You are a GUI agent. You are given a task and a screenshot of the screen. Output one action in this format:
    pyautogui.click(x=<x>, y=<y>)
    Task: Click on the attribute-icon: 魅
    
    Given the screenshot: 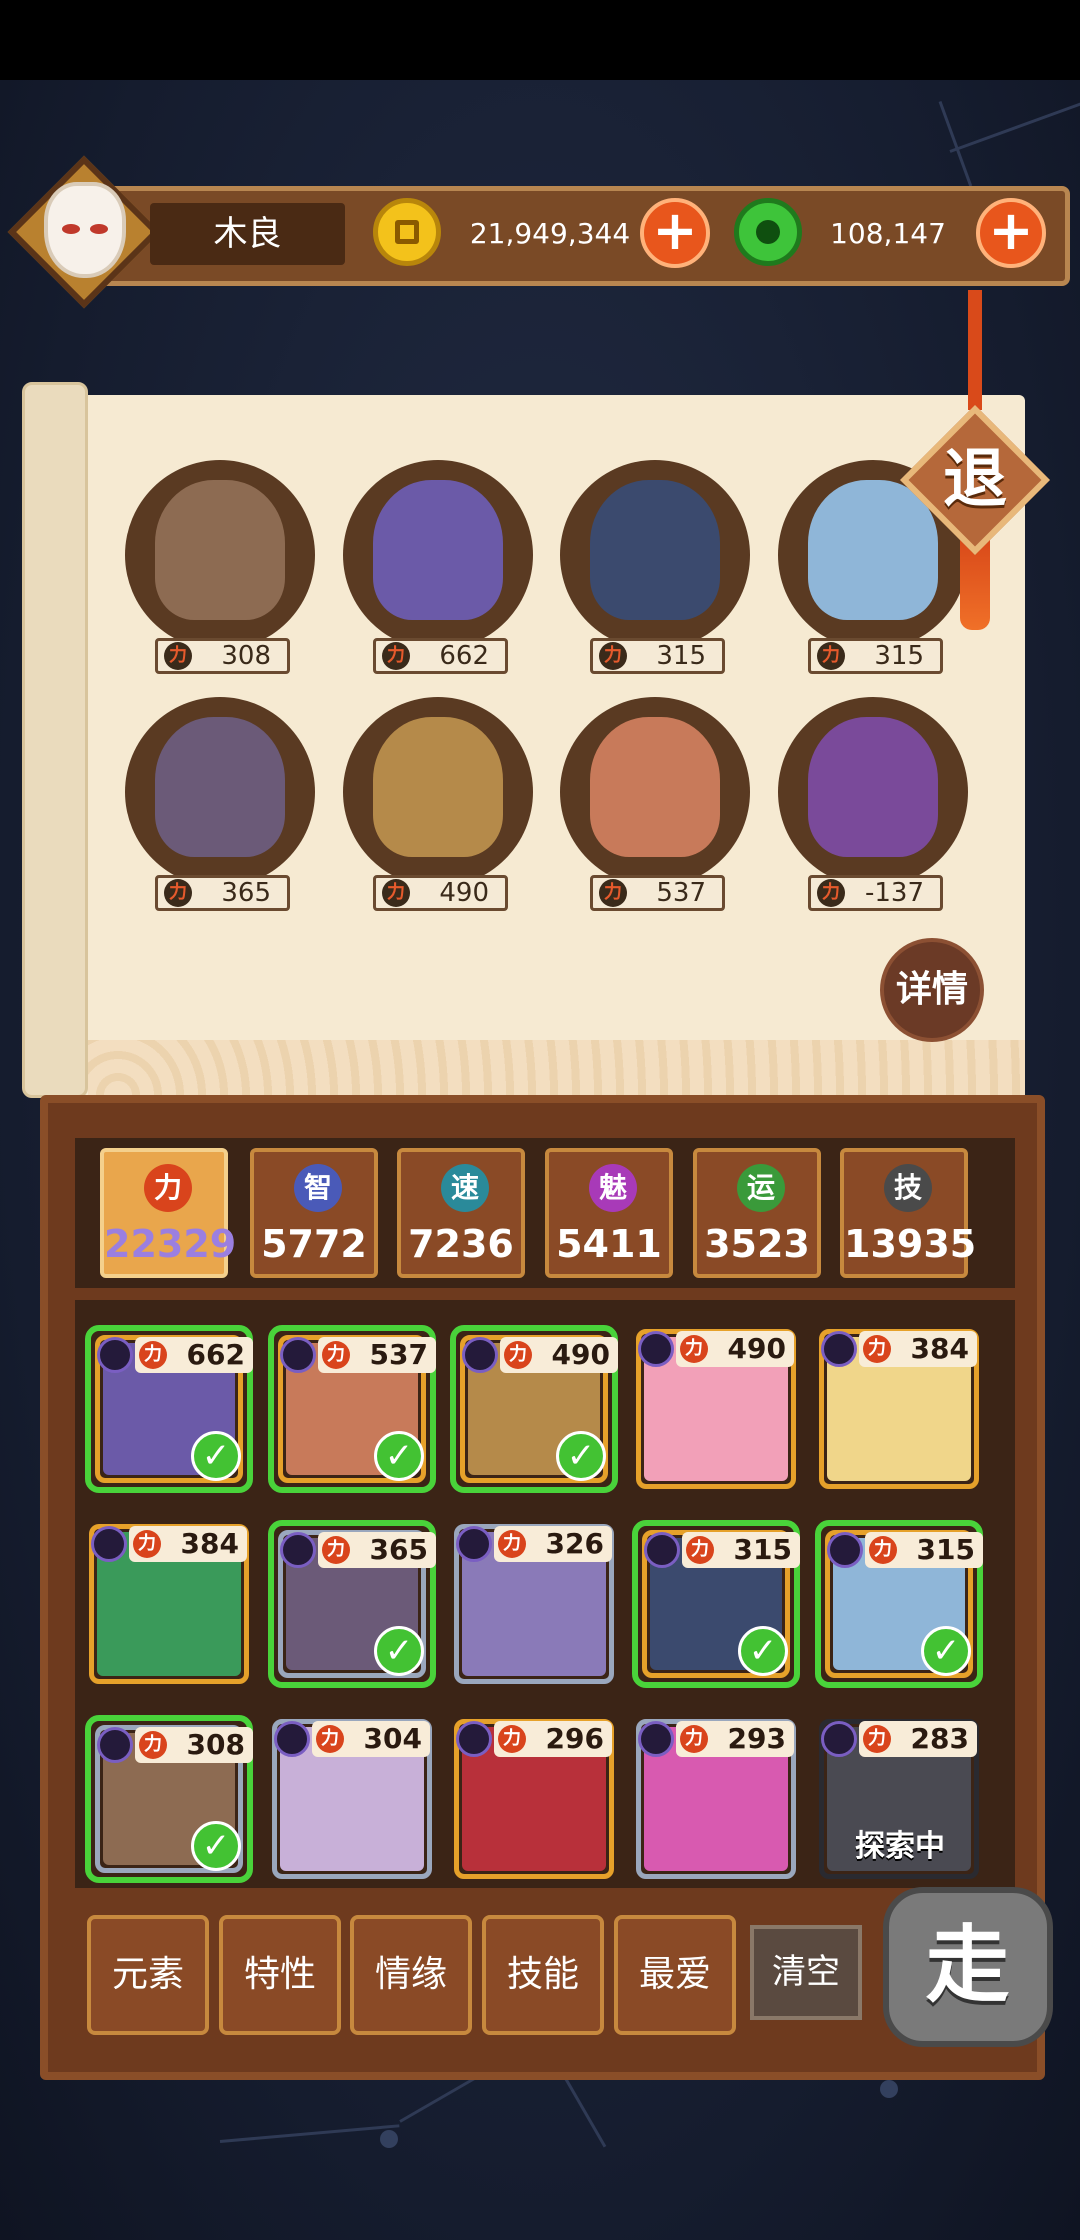 What is the action you would take?
    pyautogui.click(x=613, y=1188)
    